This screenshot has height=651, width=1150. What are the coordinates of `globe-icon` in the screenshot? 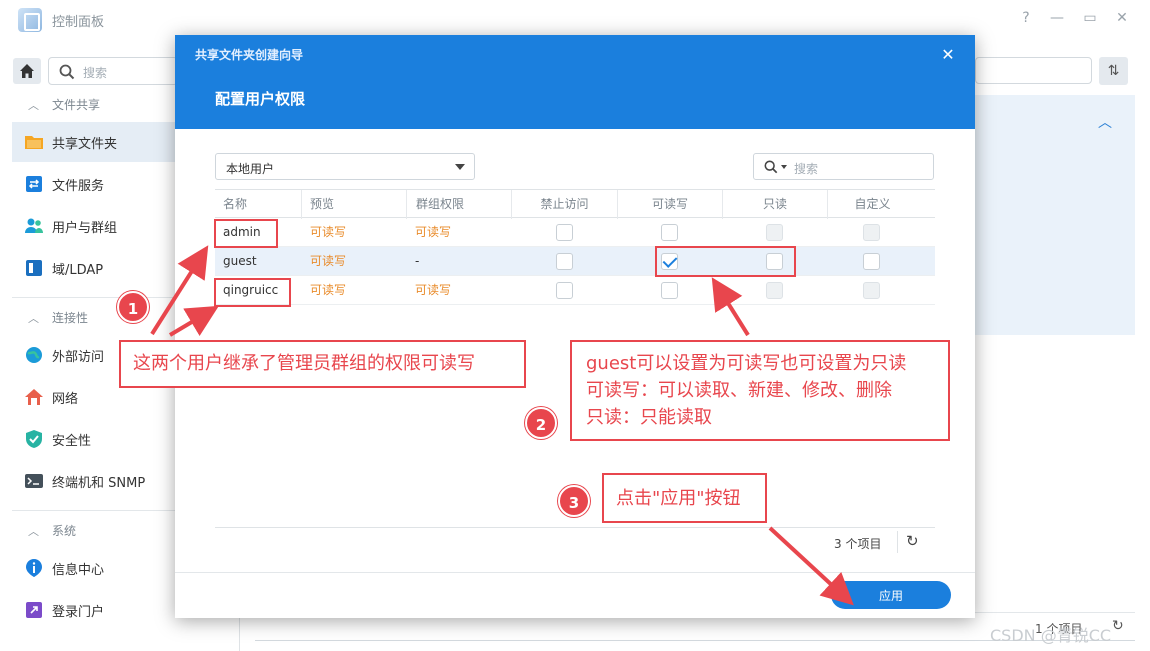 It's located at (34, 355).